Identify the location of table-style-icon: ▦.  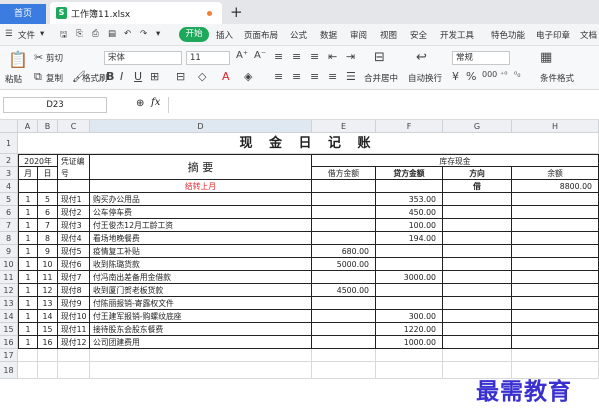
(546, 57).